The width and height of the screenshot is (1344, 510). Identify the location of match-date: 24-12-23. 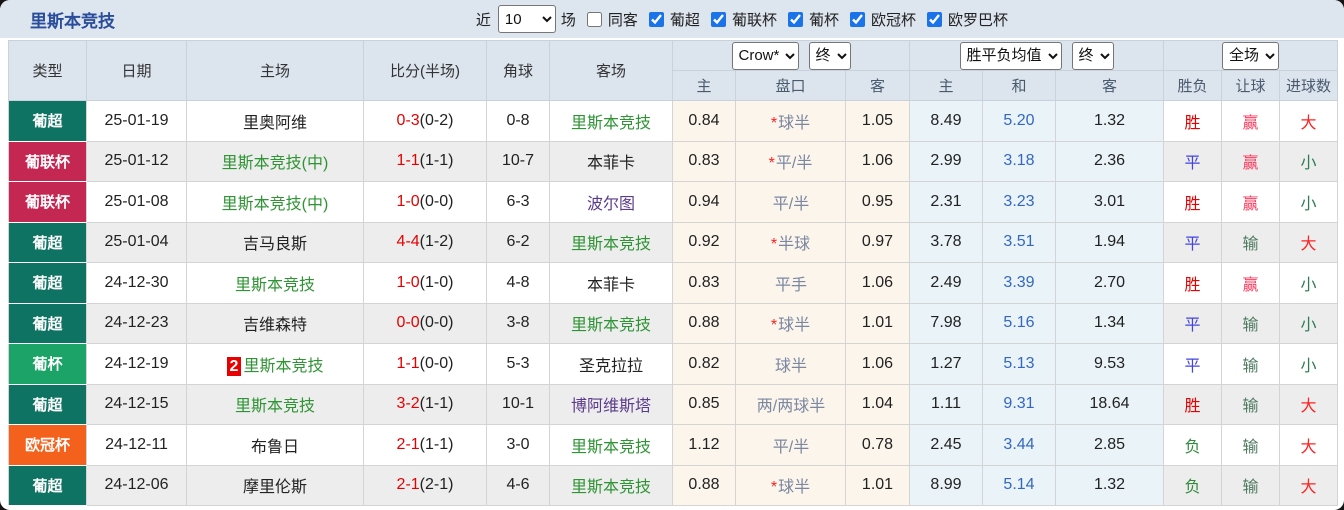
(136, 323).